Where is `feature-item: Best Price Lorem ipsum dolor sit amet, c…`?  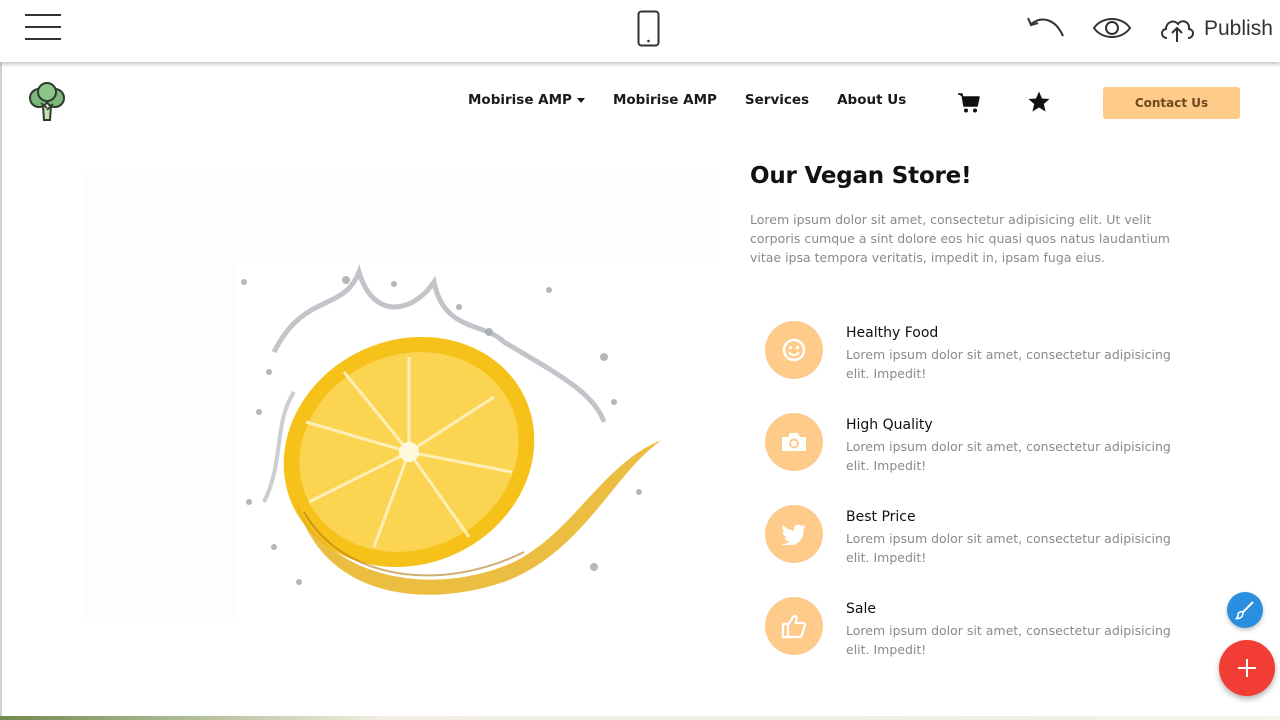 feature-item: Best Price Lorem ipsum dolor sit amet, c… is located at coordinates (980, 540).